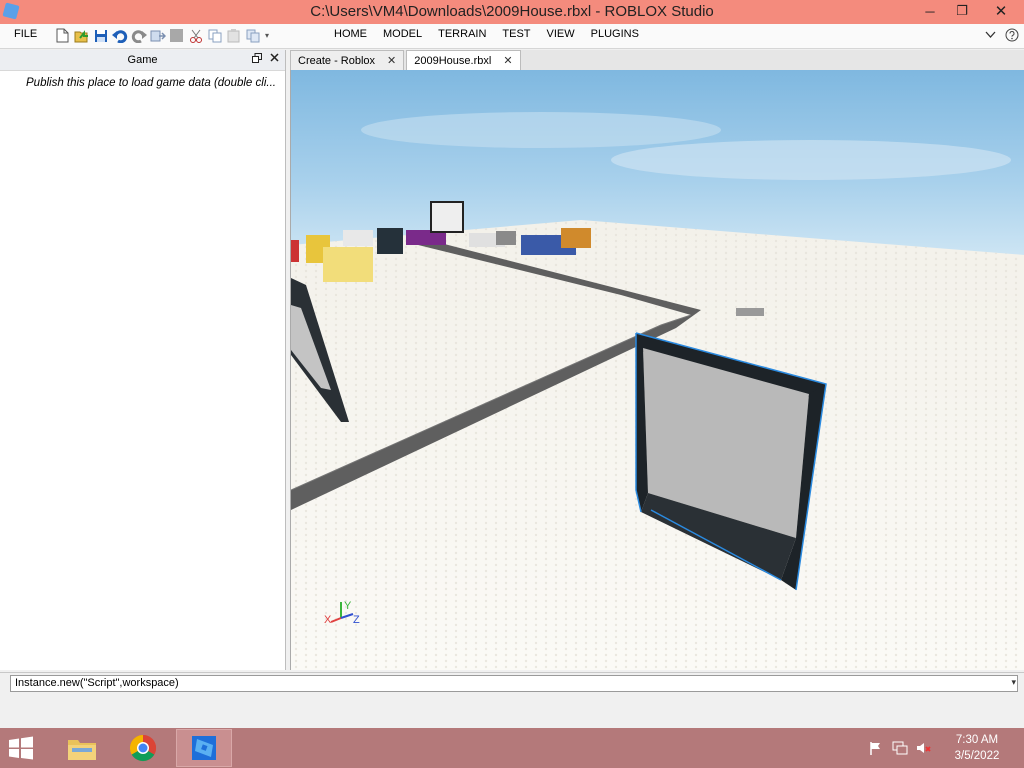 The width and height of the screenshot is (1024, 768). Describe the element at coordinates (1001, 11) in the screenshot. I see `close-button: ✕` at that location.